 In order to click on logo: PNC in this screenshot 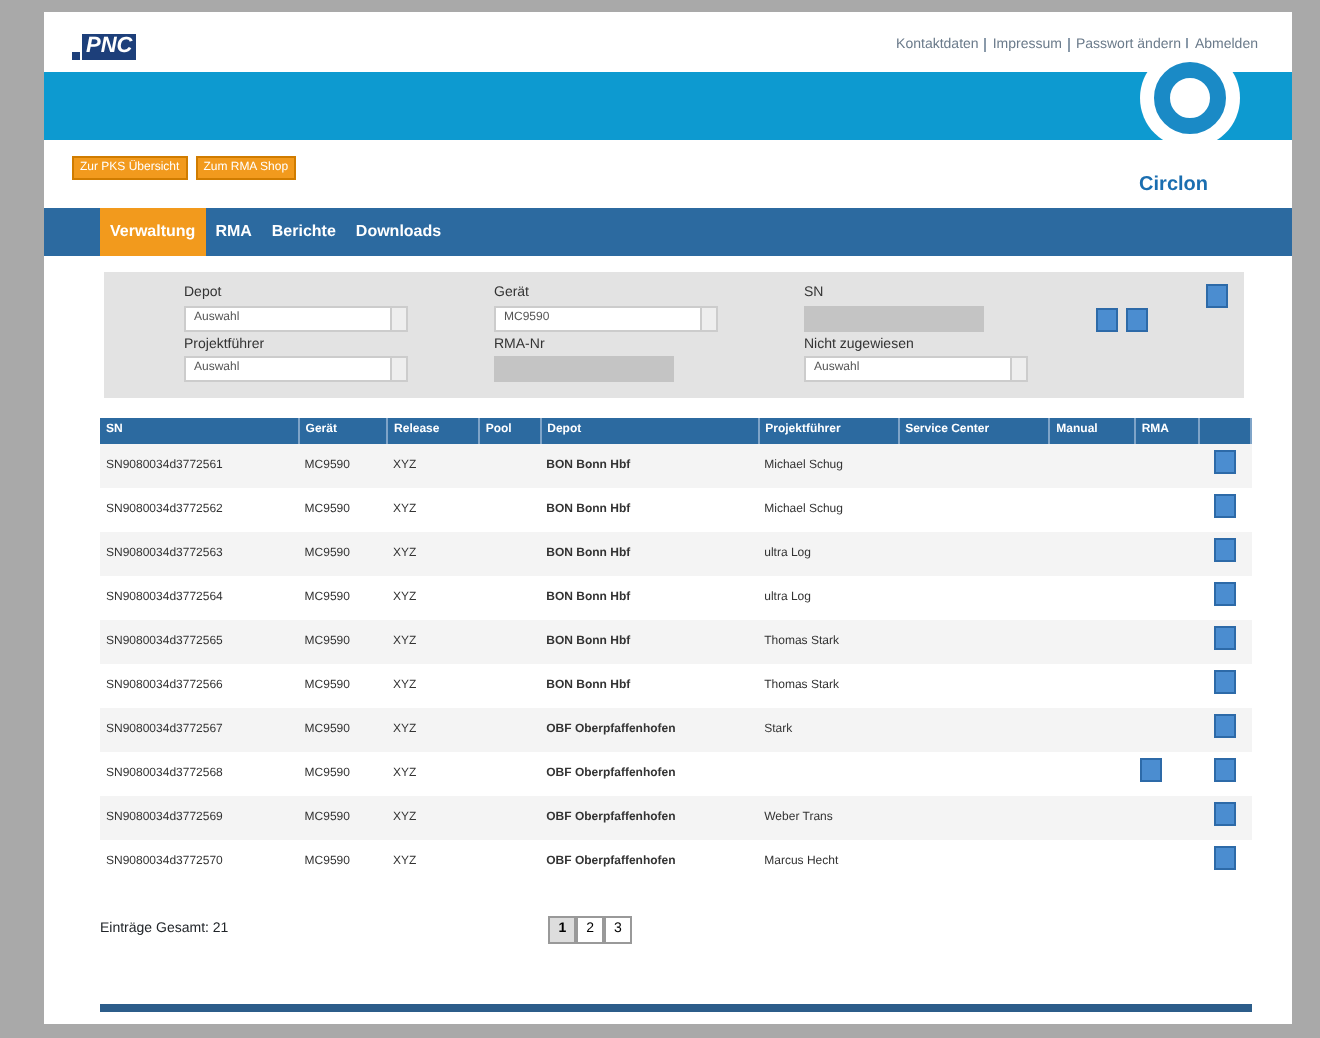, I will do `click(104, 46)`.